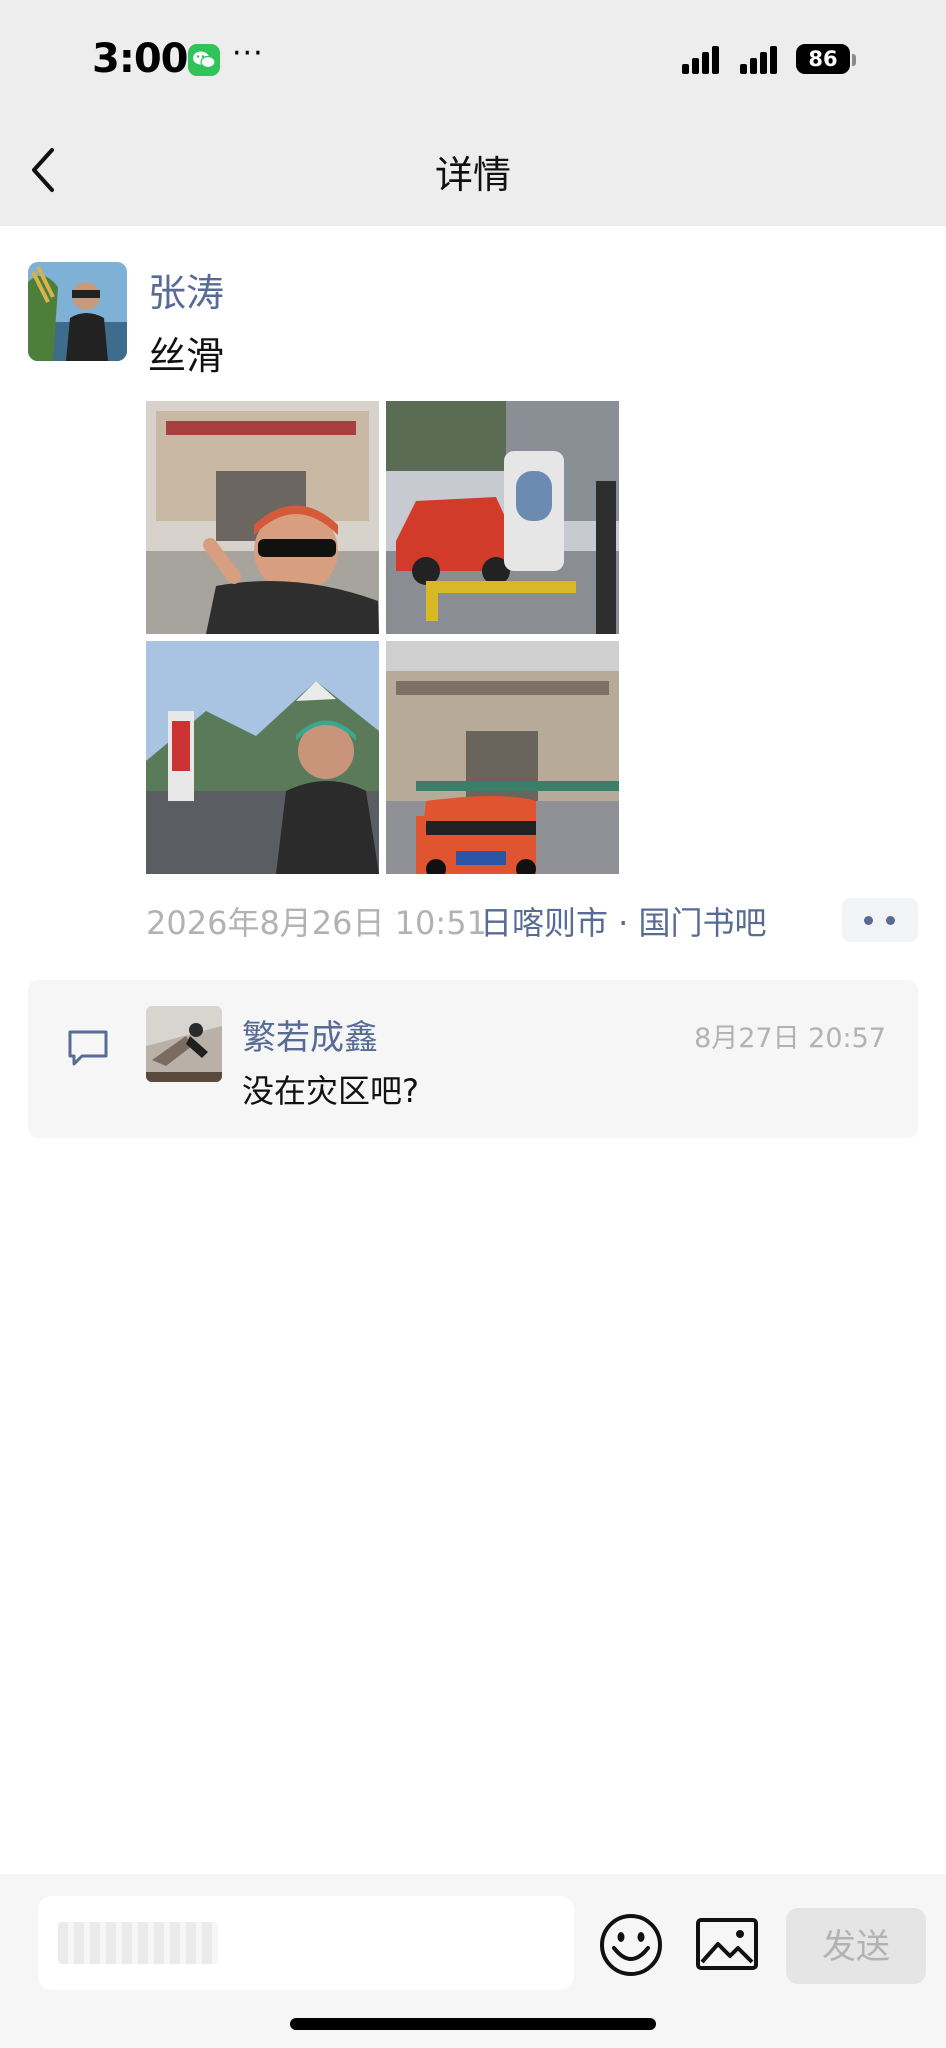 The height and width of the screenshot is (2048, 946). Describe the element at coordinates (204, 60) in the screenshot. I see `wechat-icon` at that location.